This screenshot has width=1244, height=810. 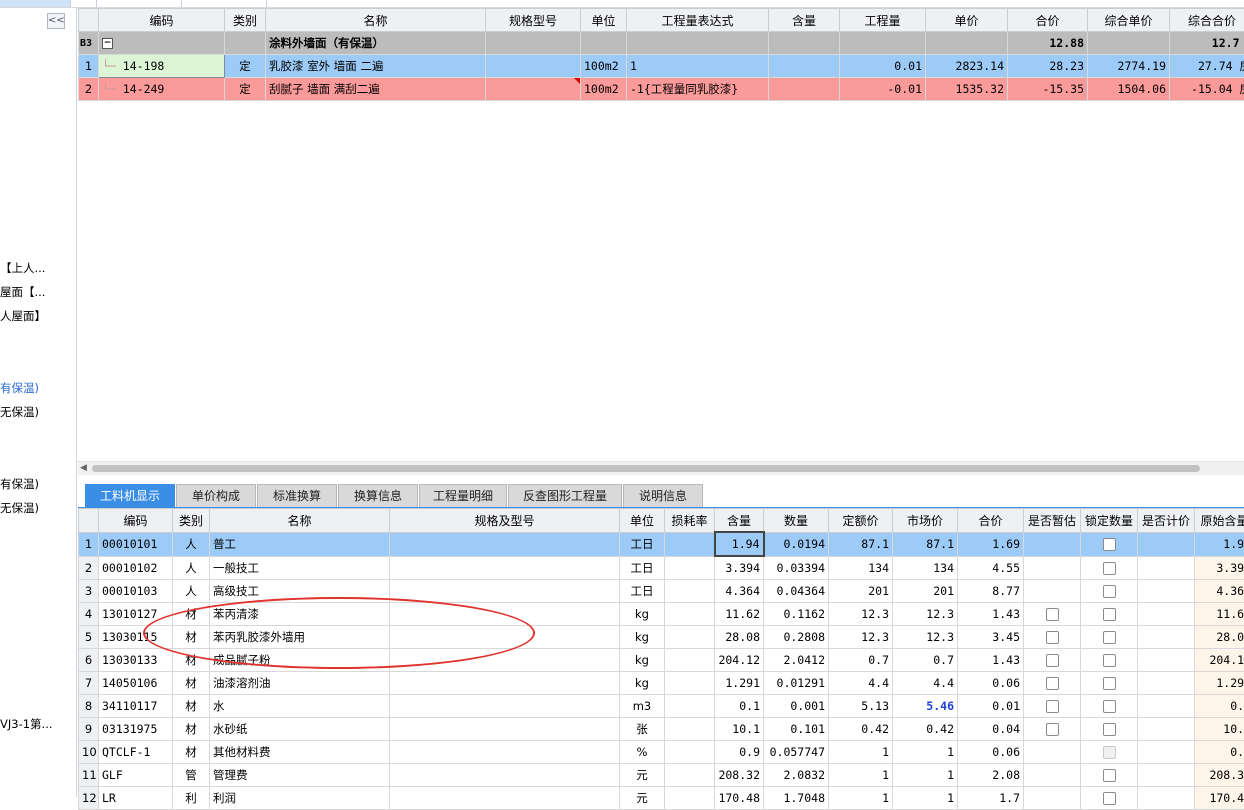 I want to click on name-cell: 成品腻子粉, so click(x=300, y=660).